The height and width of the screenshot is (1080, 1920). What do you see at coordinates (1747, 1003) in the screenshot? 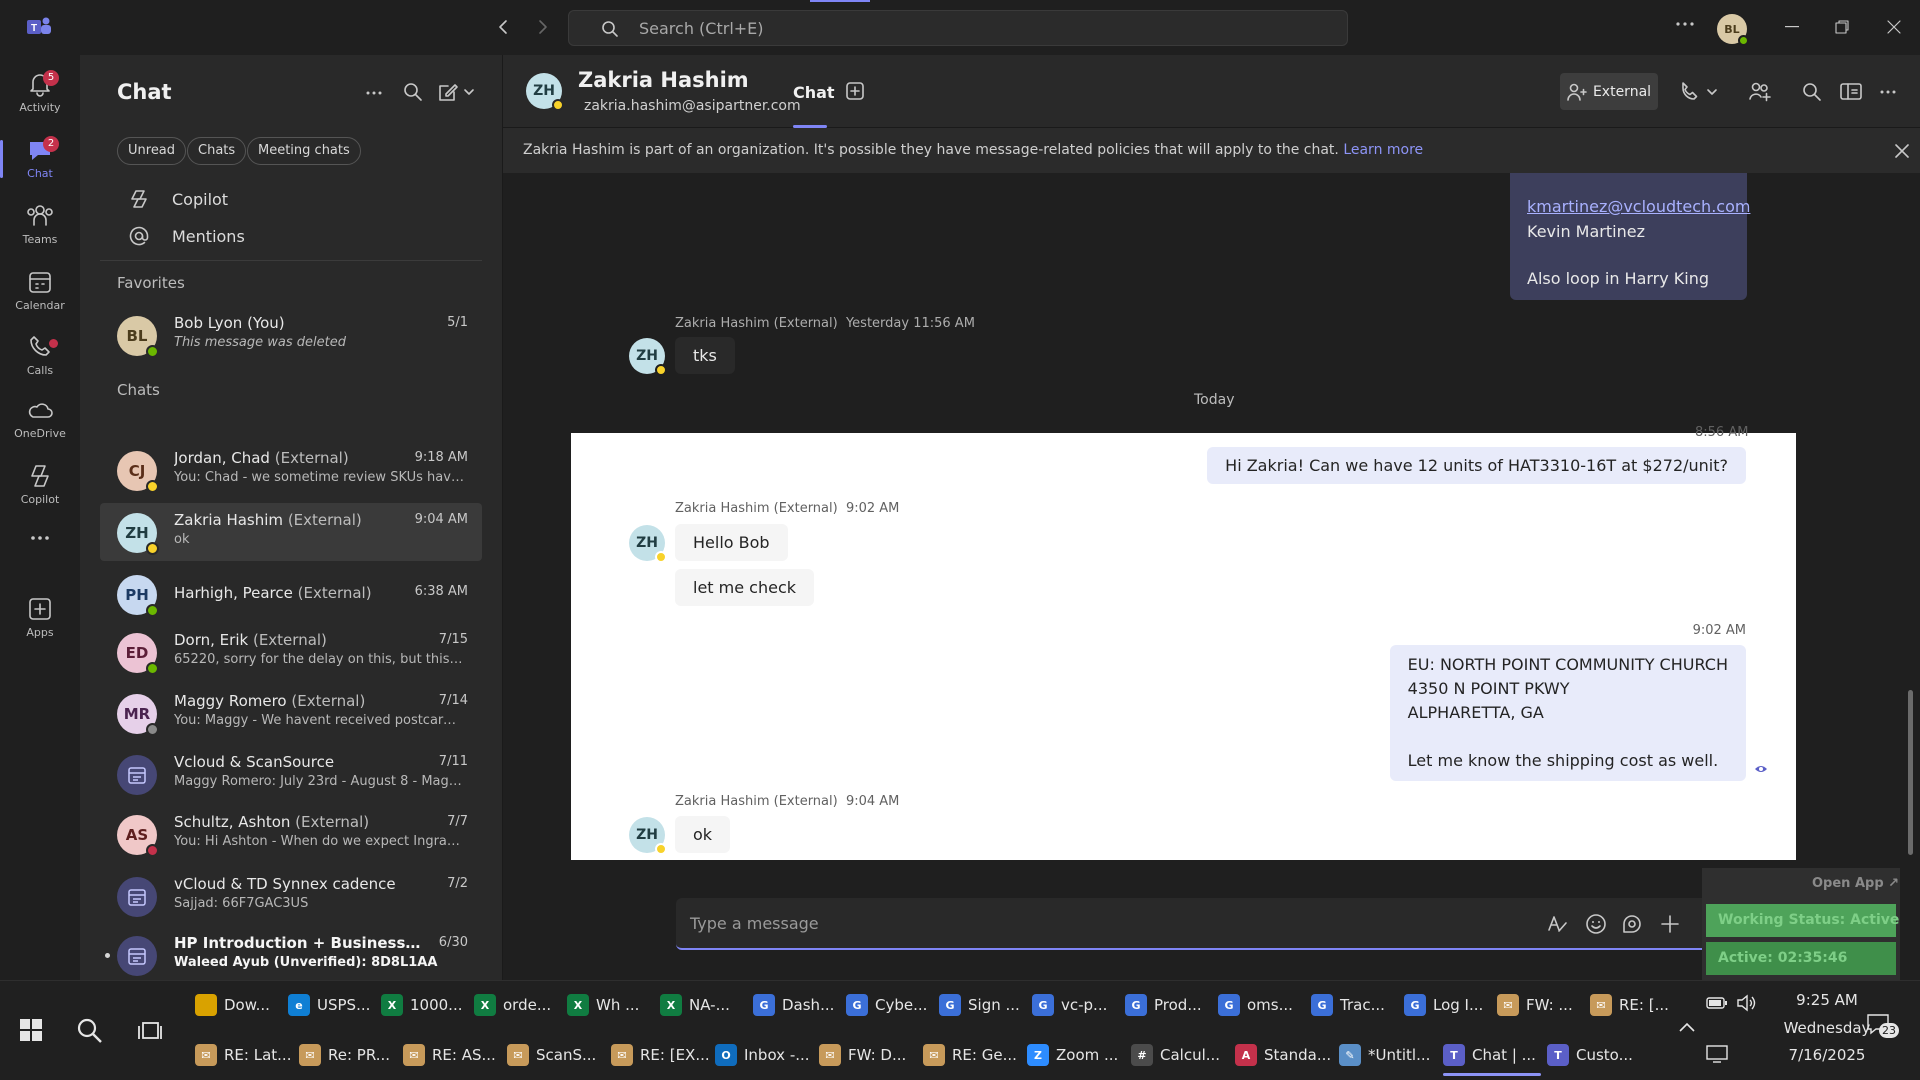
I see `volume-icon` at bounding box center [1747, 1003].